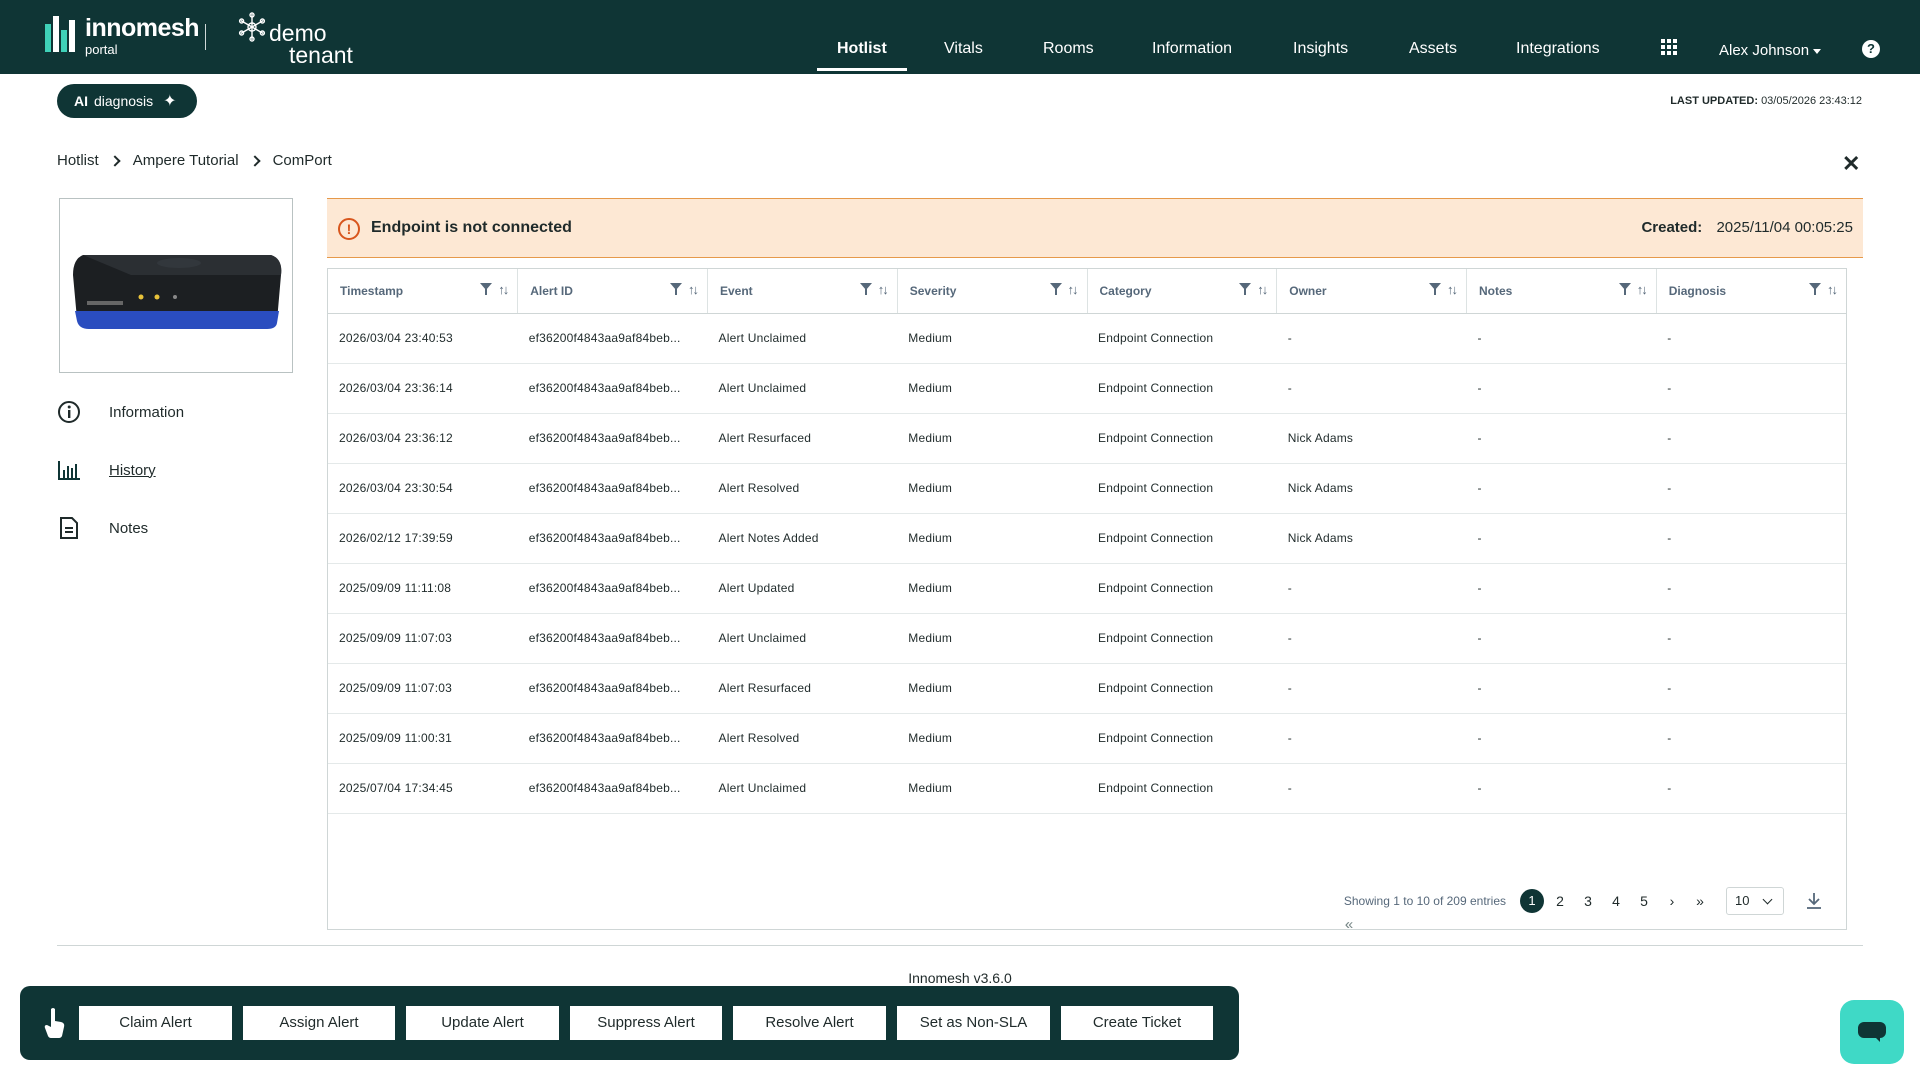 The width and height of the screenshot is (1920, 1080). Describe the element at coordinates (1137, 1023) in the screenshot. I see `create-ticket-button: Create Ticket` at that location.